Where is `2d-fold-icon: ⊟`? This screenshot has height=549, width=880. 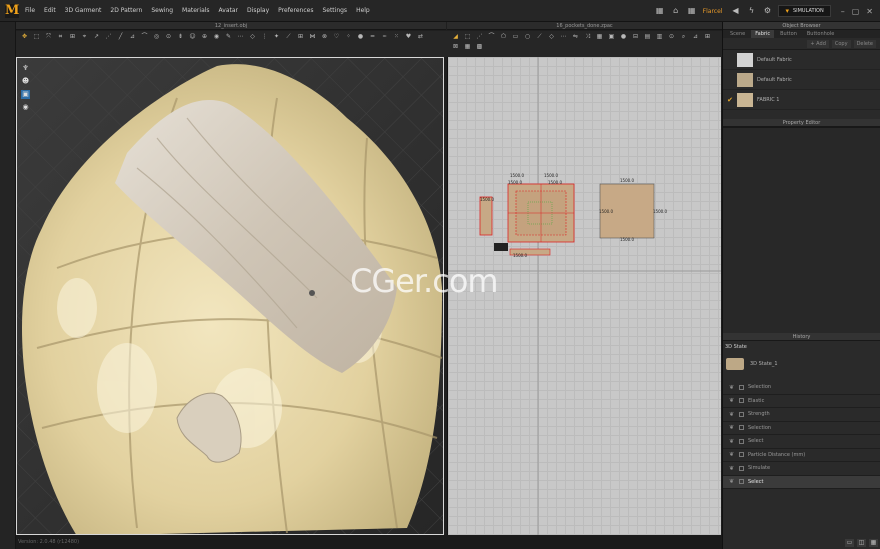 2d-fold-icon: ⊟ is located at coordinates (635, 37).